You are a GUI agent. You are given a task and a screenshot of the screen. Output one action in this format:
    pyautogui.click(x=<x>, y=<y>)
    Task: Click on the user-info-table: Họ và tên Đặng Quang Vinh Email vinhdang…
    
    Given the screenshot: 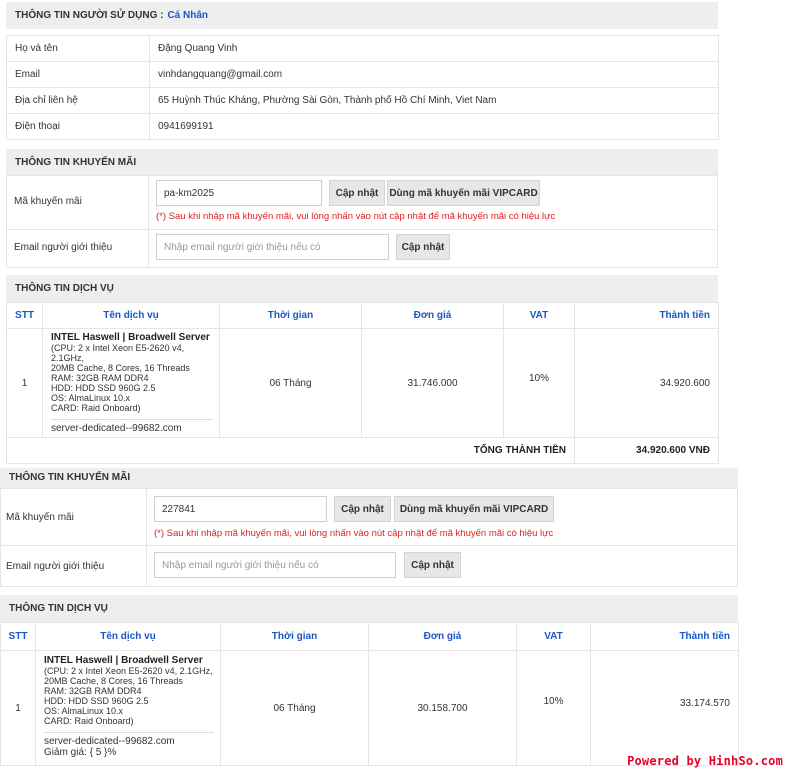 What is the action you would take?
    pyautogui.click(x=362, y=87)
    